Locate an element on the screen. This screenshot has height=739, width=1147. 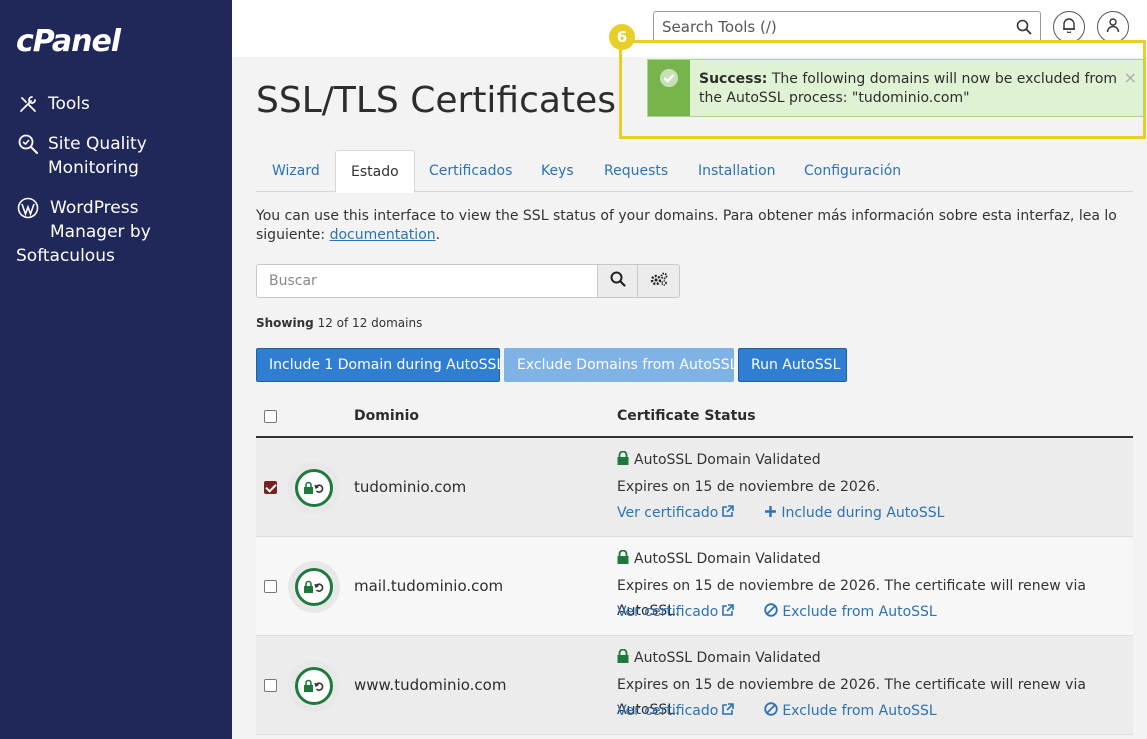
expiry-text: Expires on 15 de noviembre de 2026. is located at coordinates (749, 487).